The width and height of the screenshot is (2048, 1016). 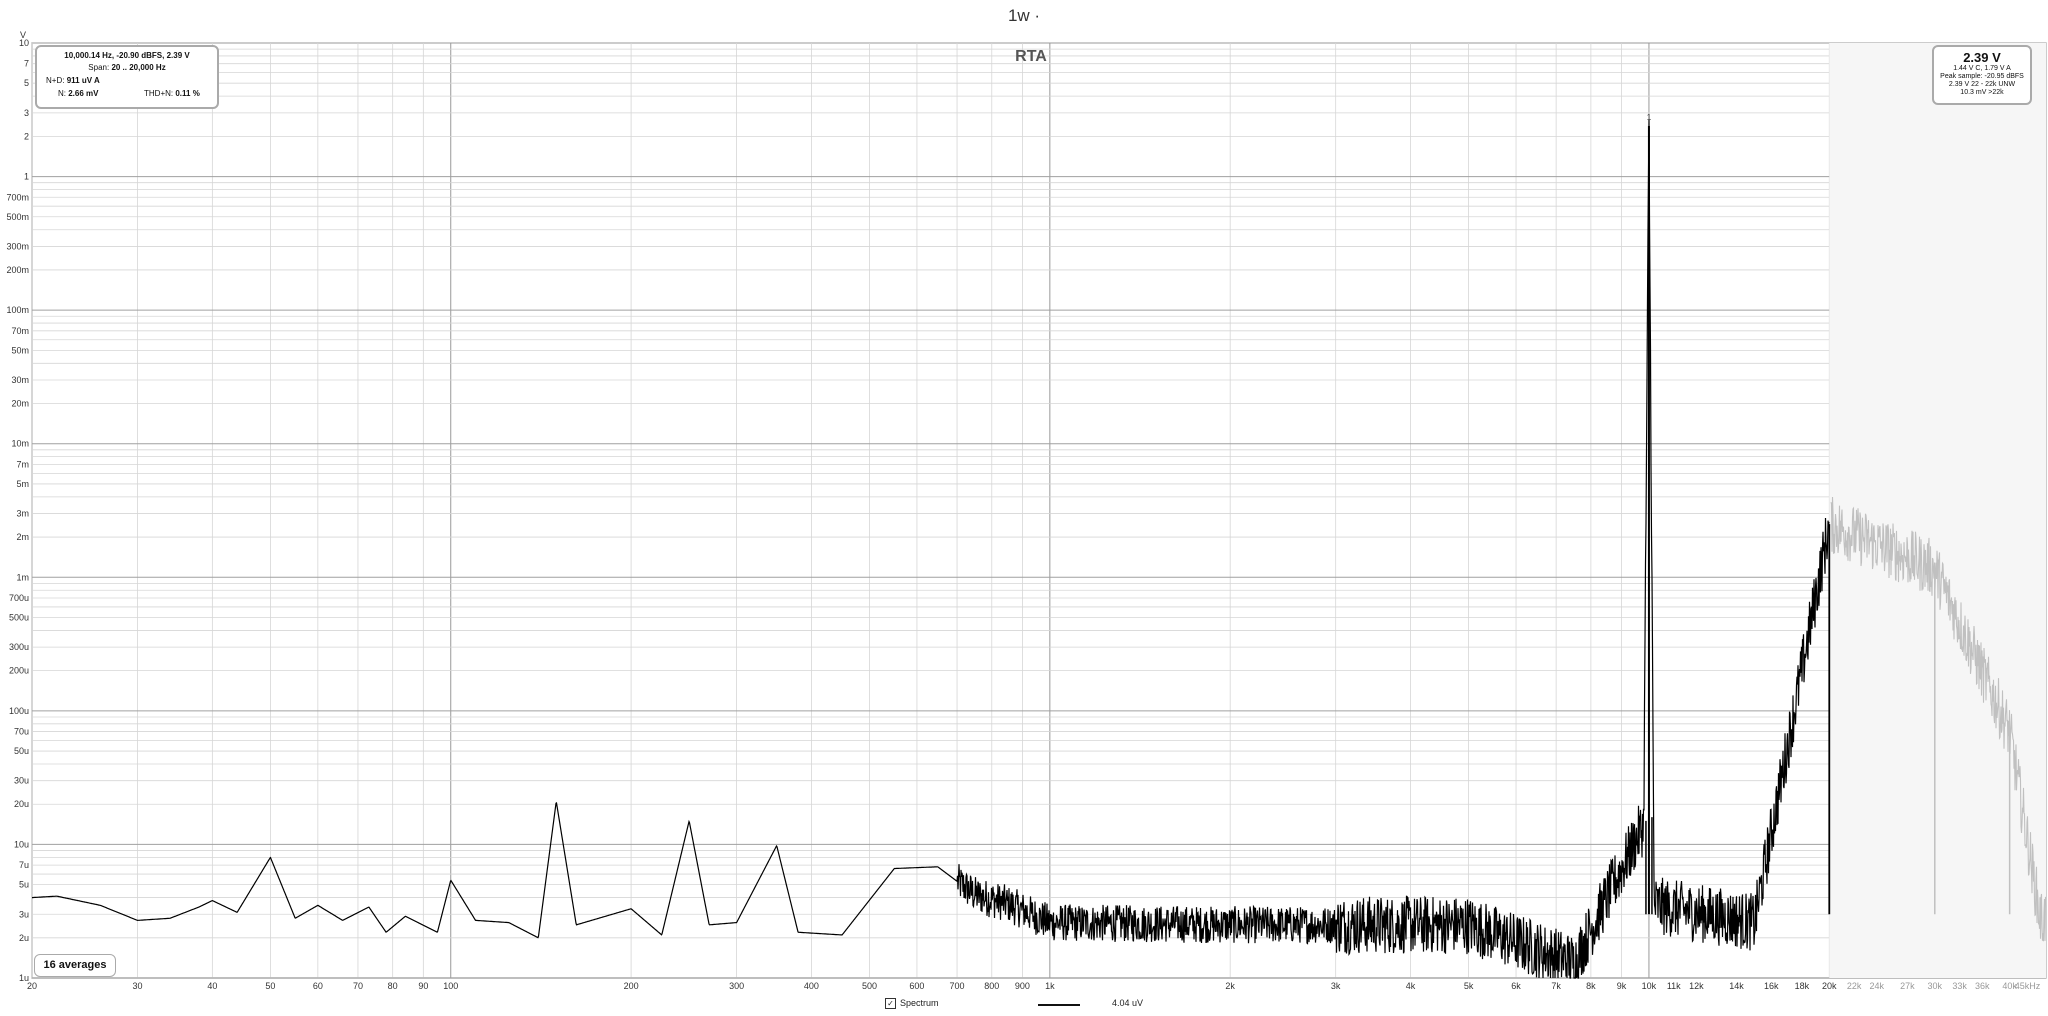 I want to click on span-label: Span:, so click(x=99, y=67).